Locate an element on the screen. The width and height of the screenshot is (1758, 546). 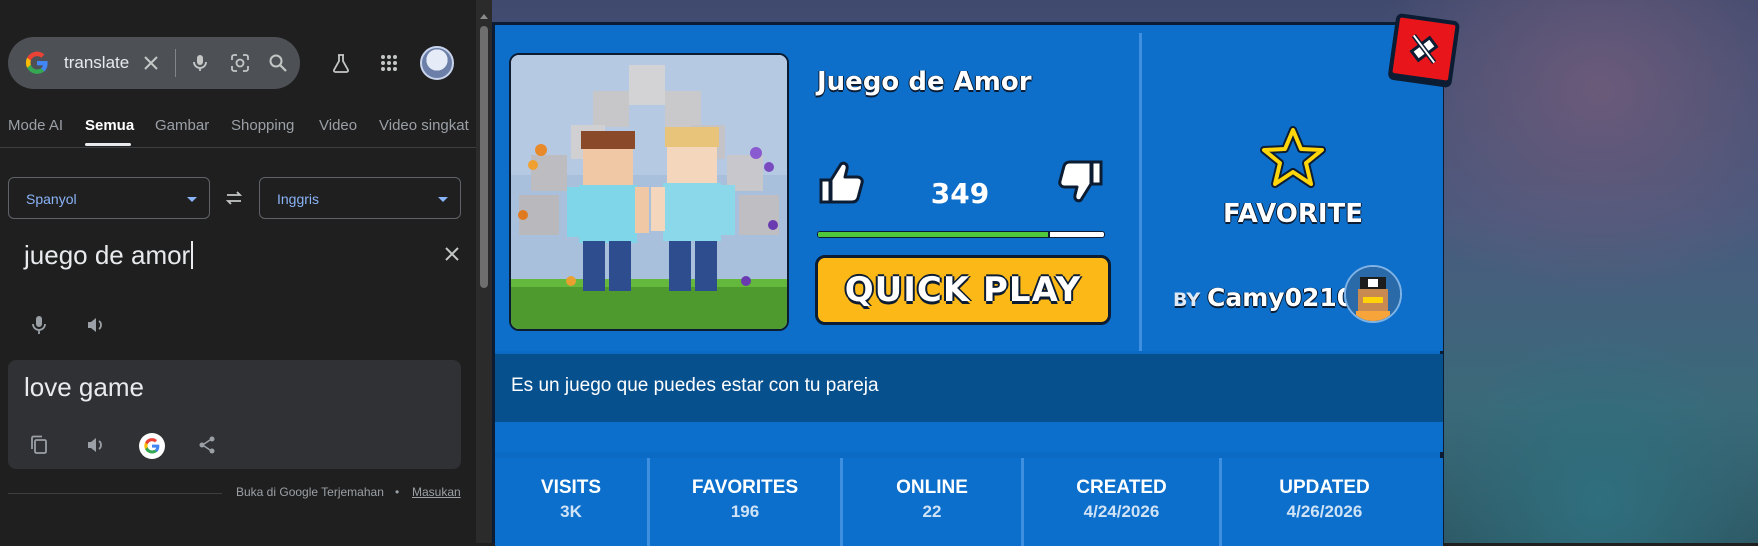
swap-languages-icon is located at coordinates (234, 198).